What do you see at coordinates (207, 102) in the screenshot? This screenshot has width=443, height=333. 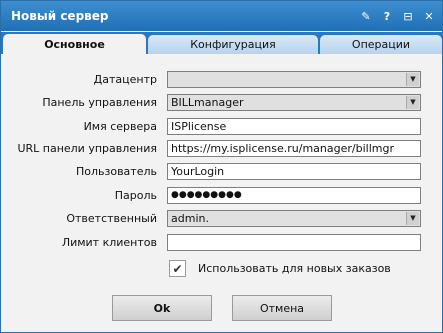 I see `panel-value: BILLmanager` at bounding box center [207, 102].